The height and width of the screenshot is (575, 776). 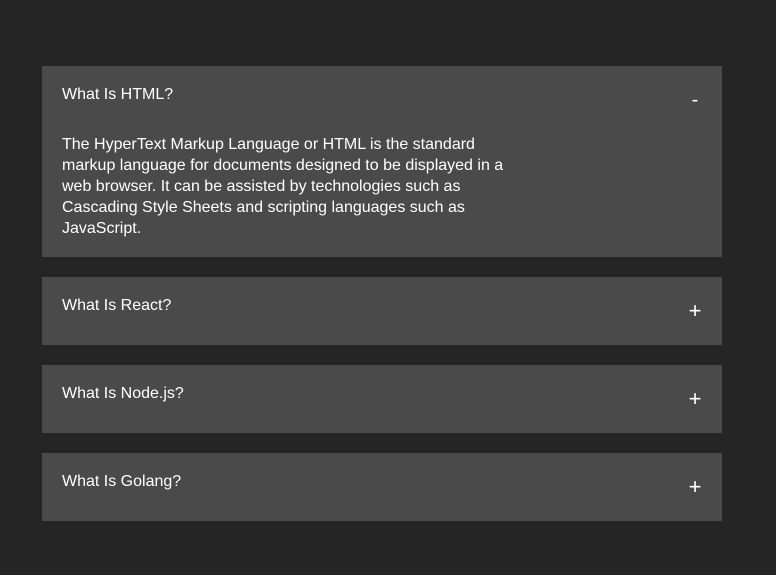 I want to click on accordion-title: What Is React?, so click(x=117, y=305).